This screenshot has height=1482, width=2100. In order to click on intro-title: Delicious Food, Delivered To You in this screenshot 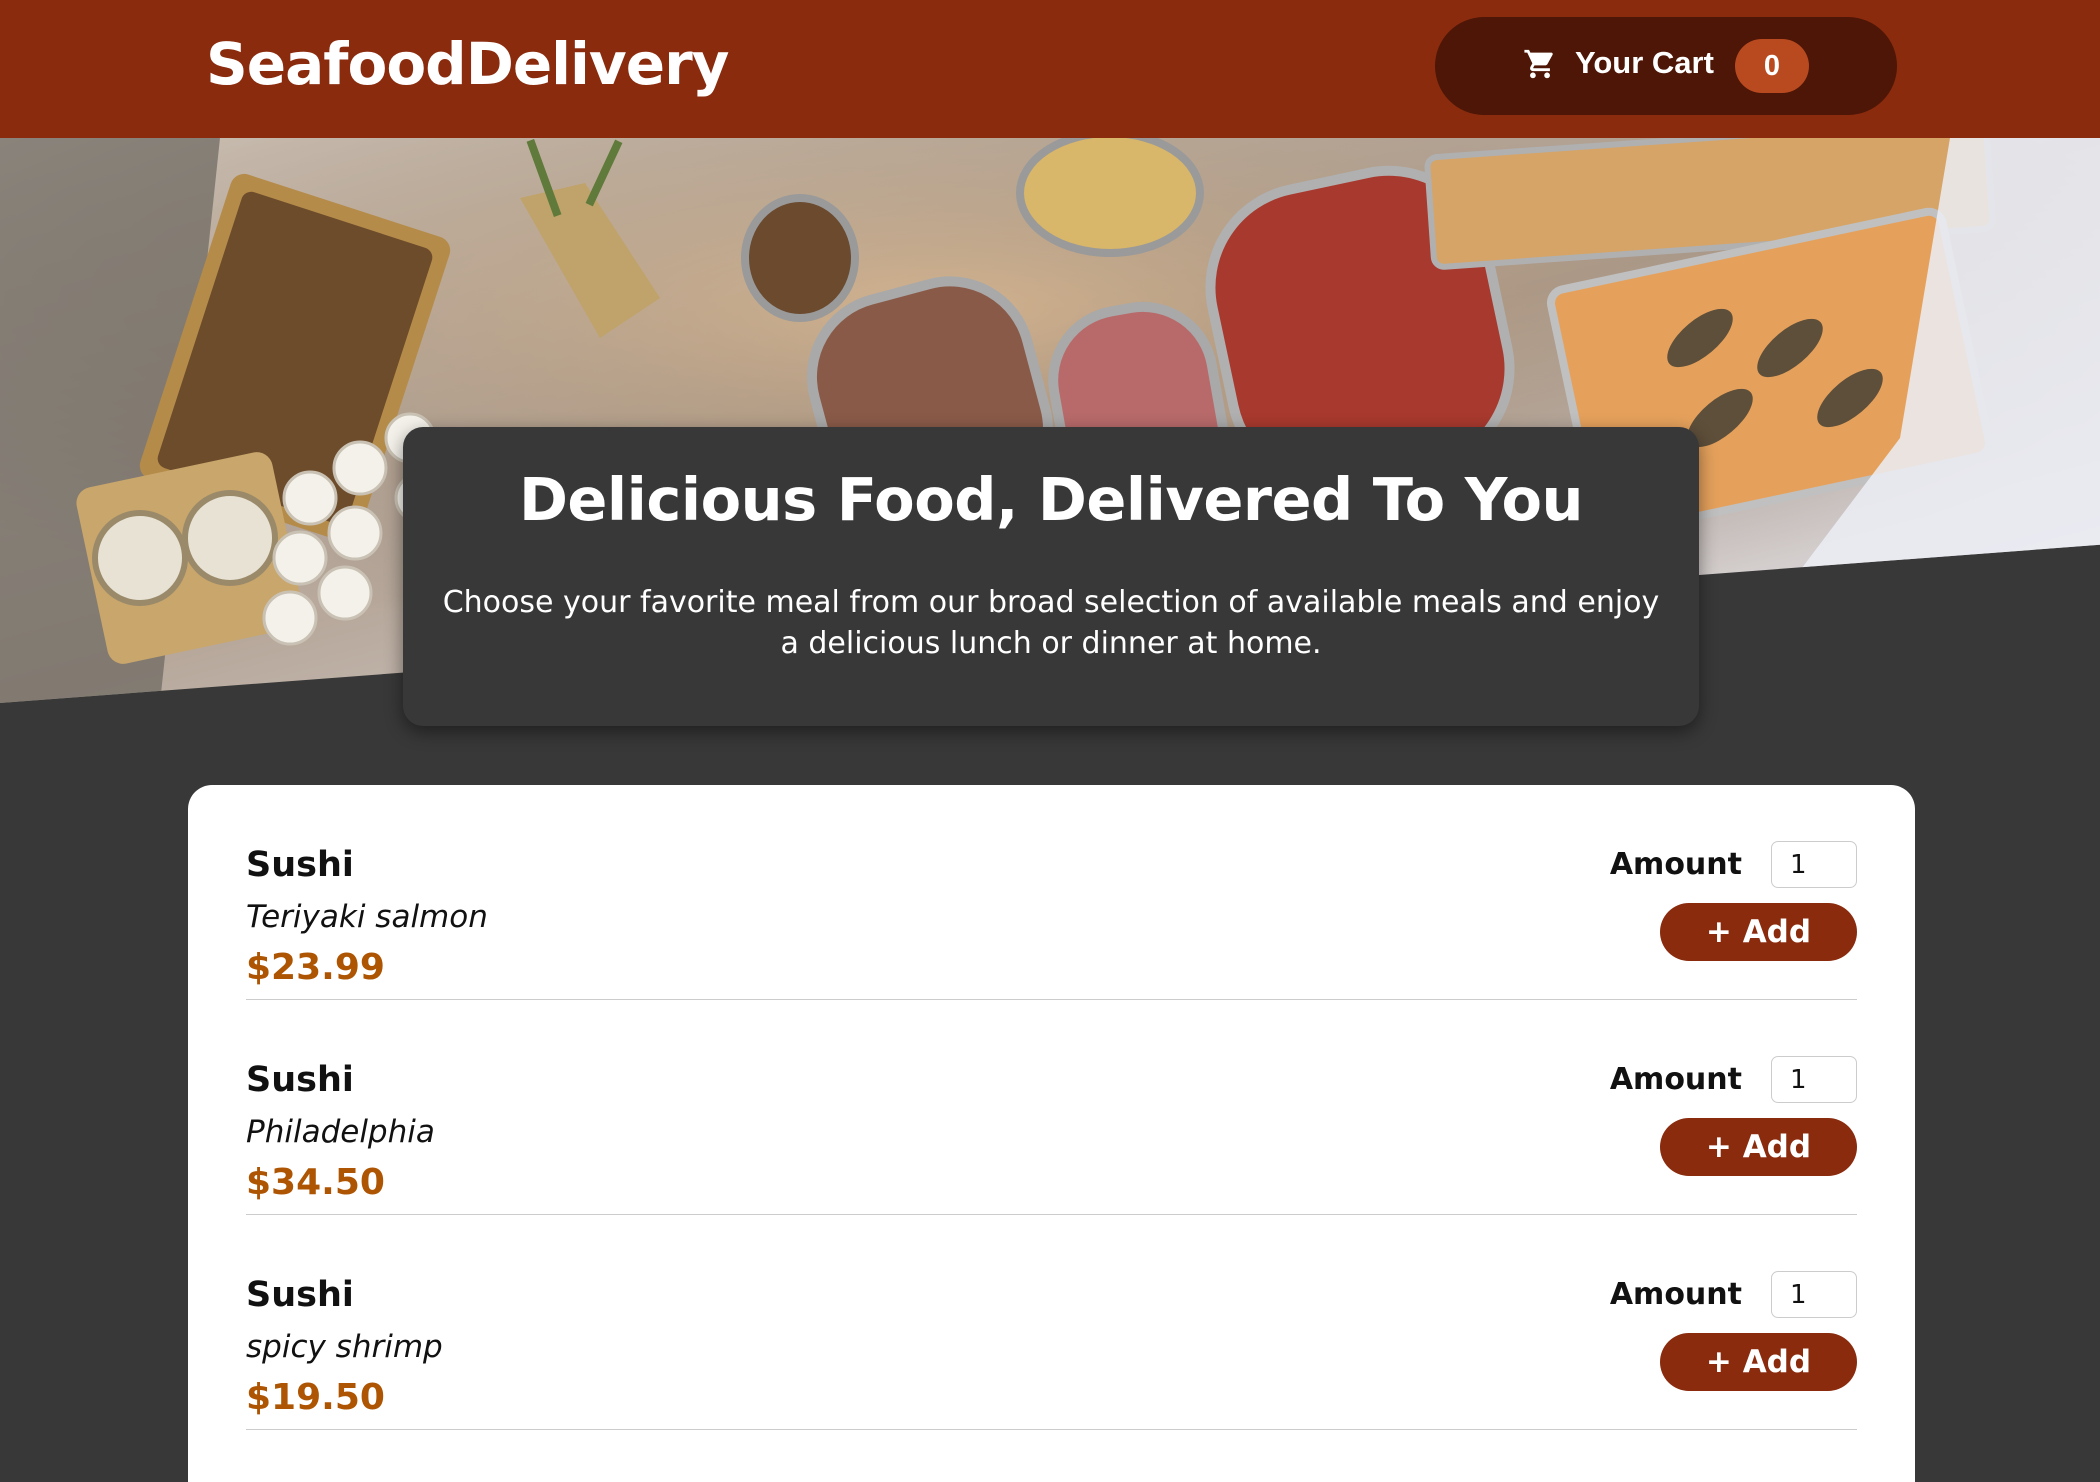, I will do `click(1051, 499)`.